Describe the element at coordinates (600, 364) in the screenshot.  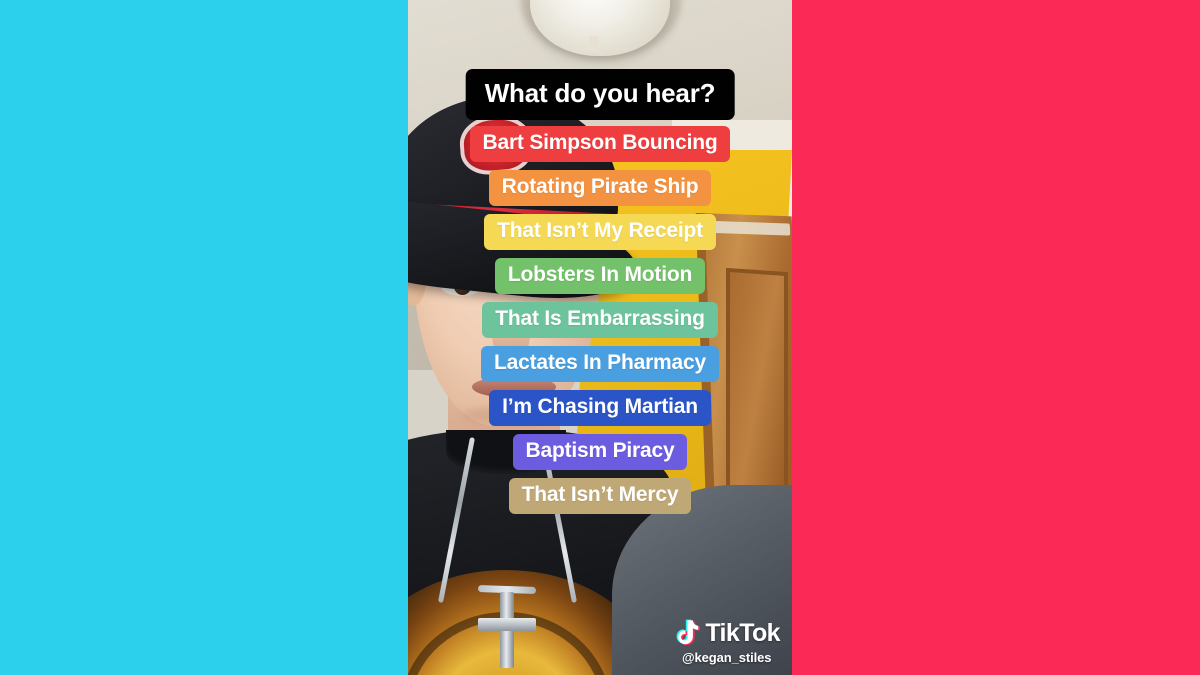
I see `answer-option-badge: Lactates In Pharmacy` at that location.